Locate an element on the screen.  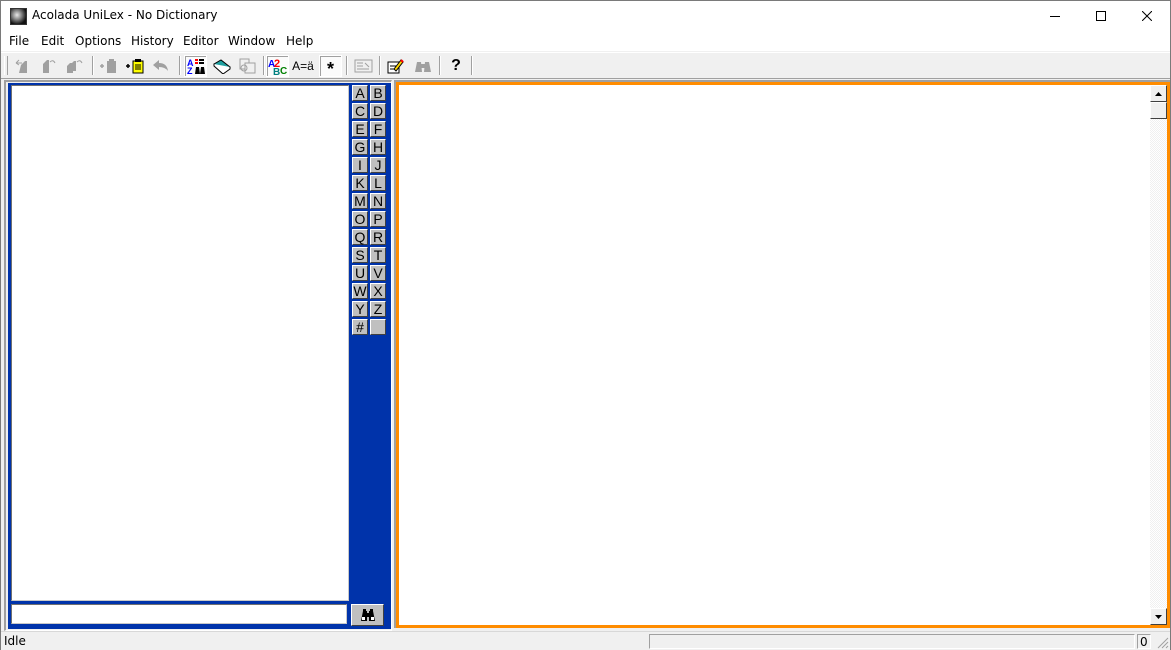
alphabet-button-q: Q is located at coordinates (360, 237).